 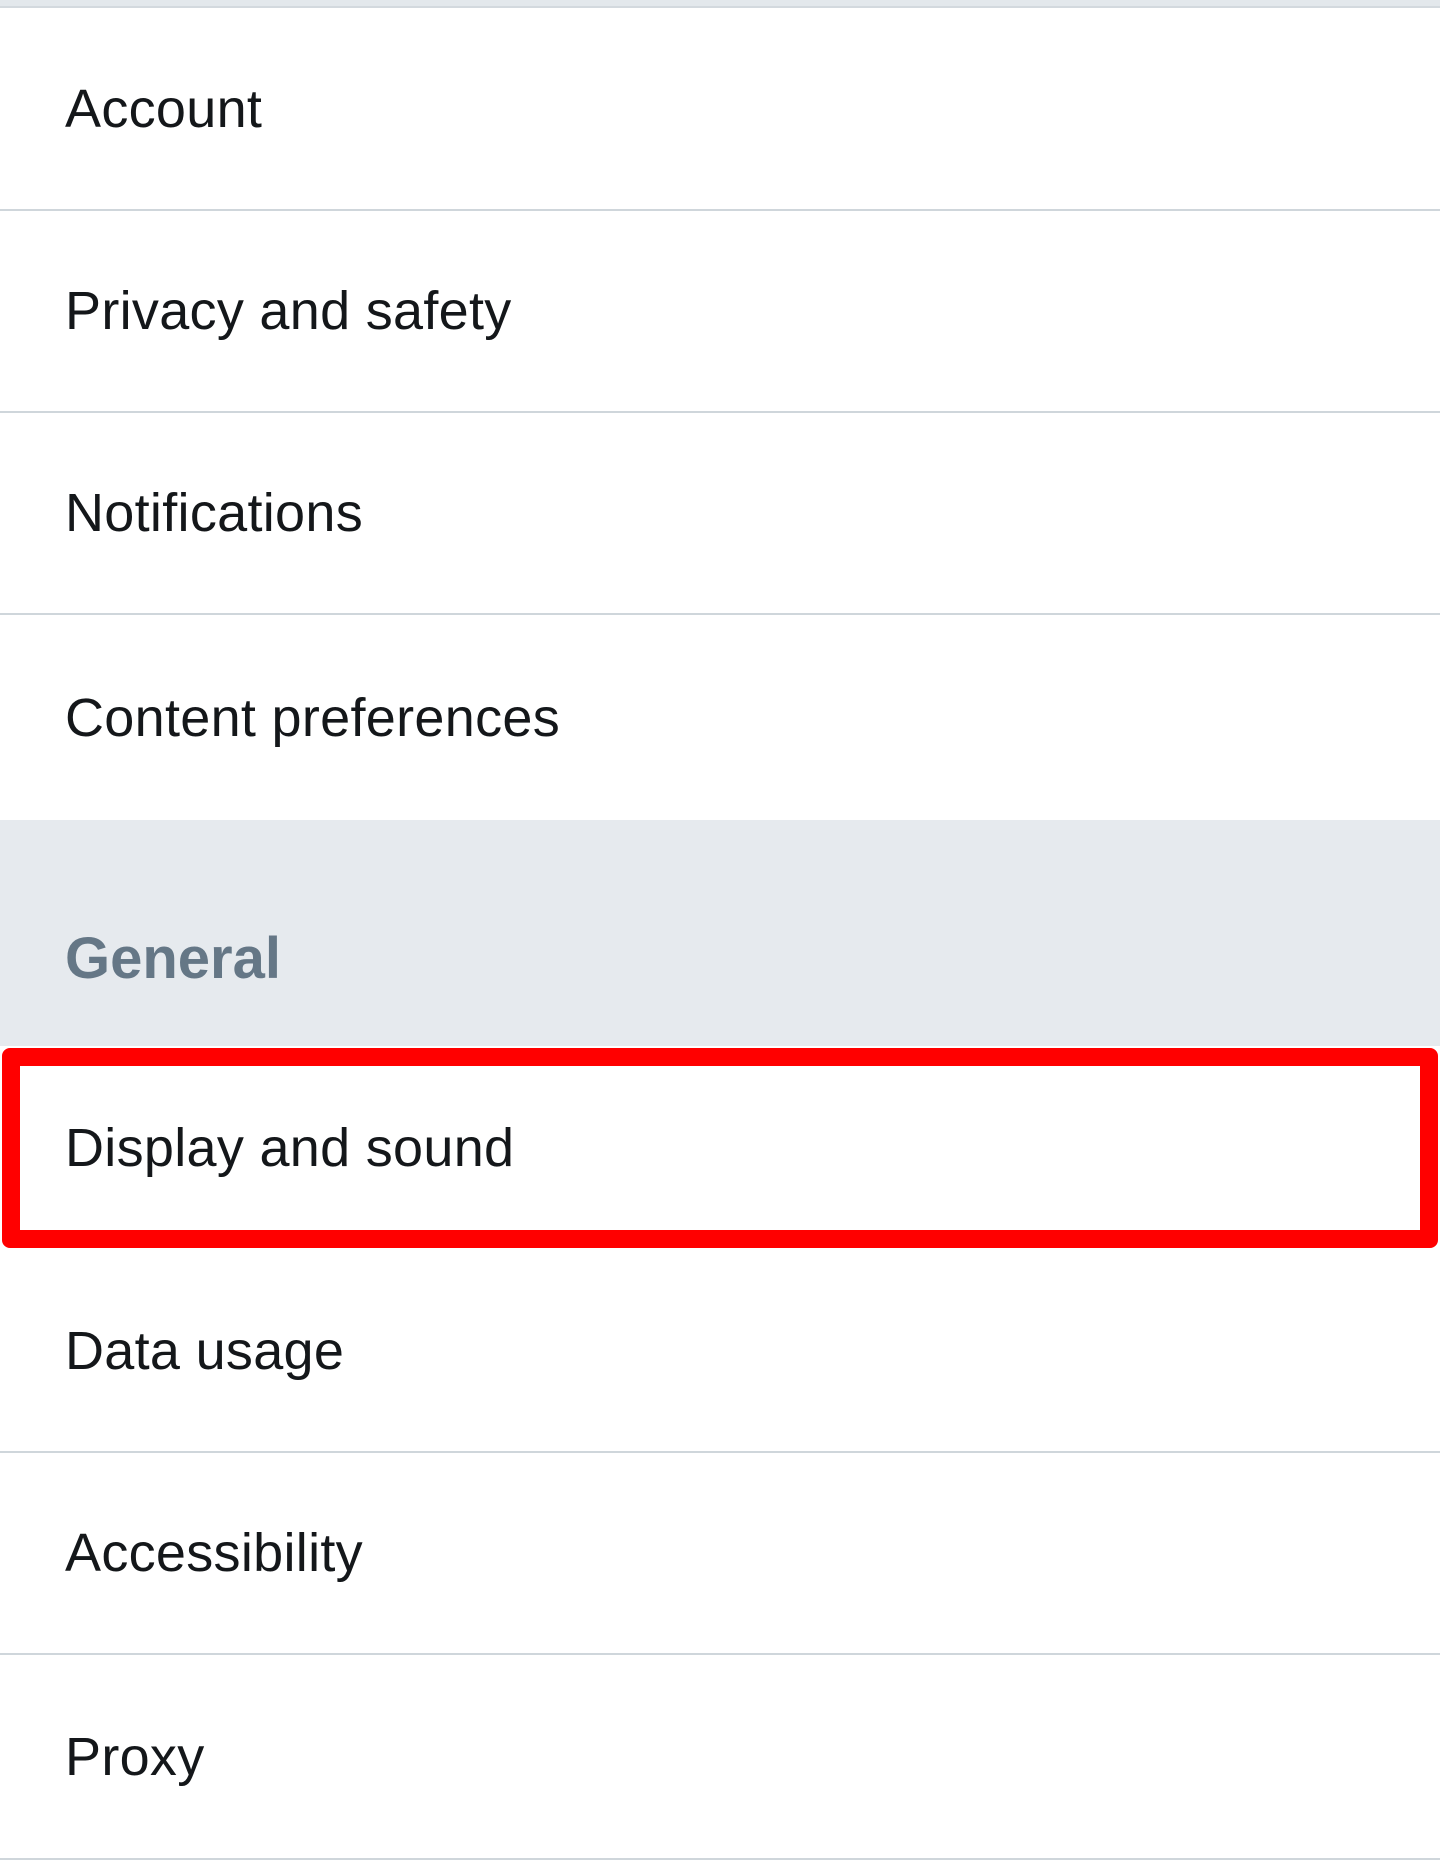 What do you see at coordinates (720, 312) in the screenshot?
I see `settings-item-privacy-and-safety: Privacy and safety` at bounding box center [720, 312].